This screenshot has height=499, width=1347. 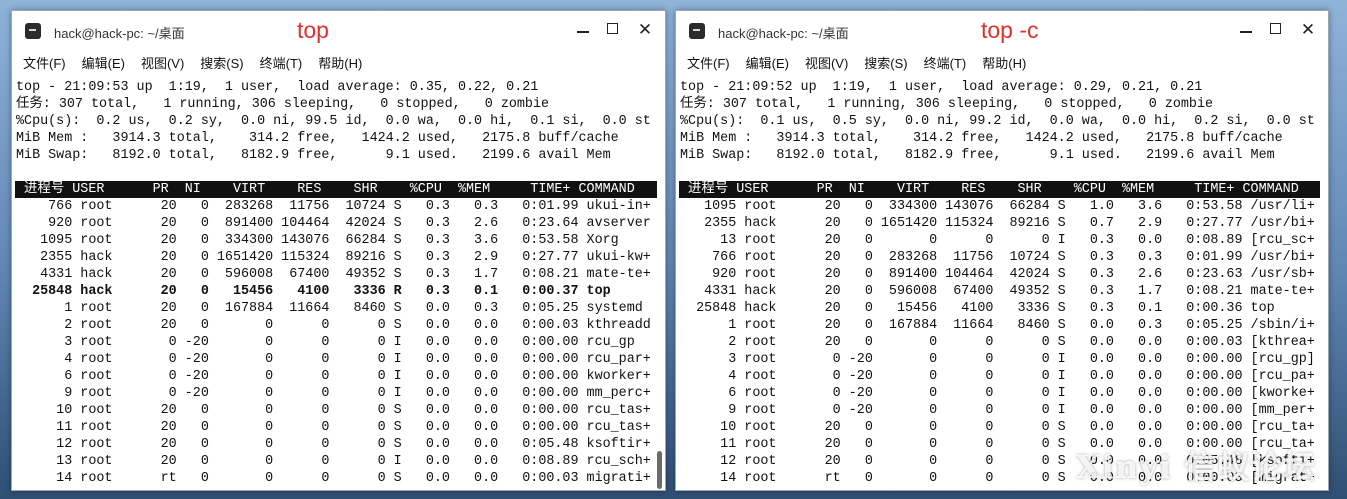 What do you see at coordinates (1010, 30) in the screenshot?
I see `annotation-label: top -c` at bounding box center [1010, 30].